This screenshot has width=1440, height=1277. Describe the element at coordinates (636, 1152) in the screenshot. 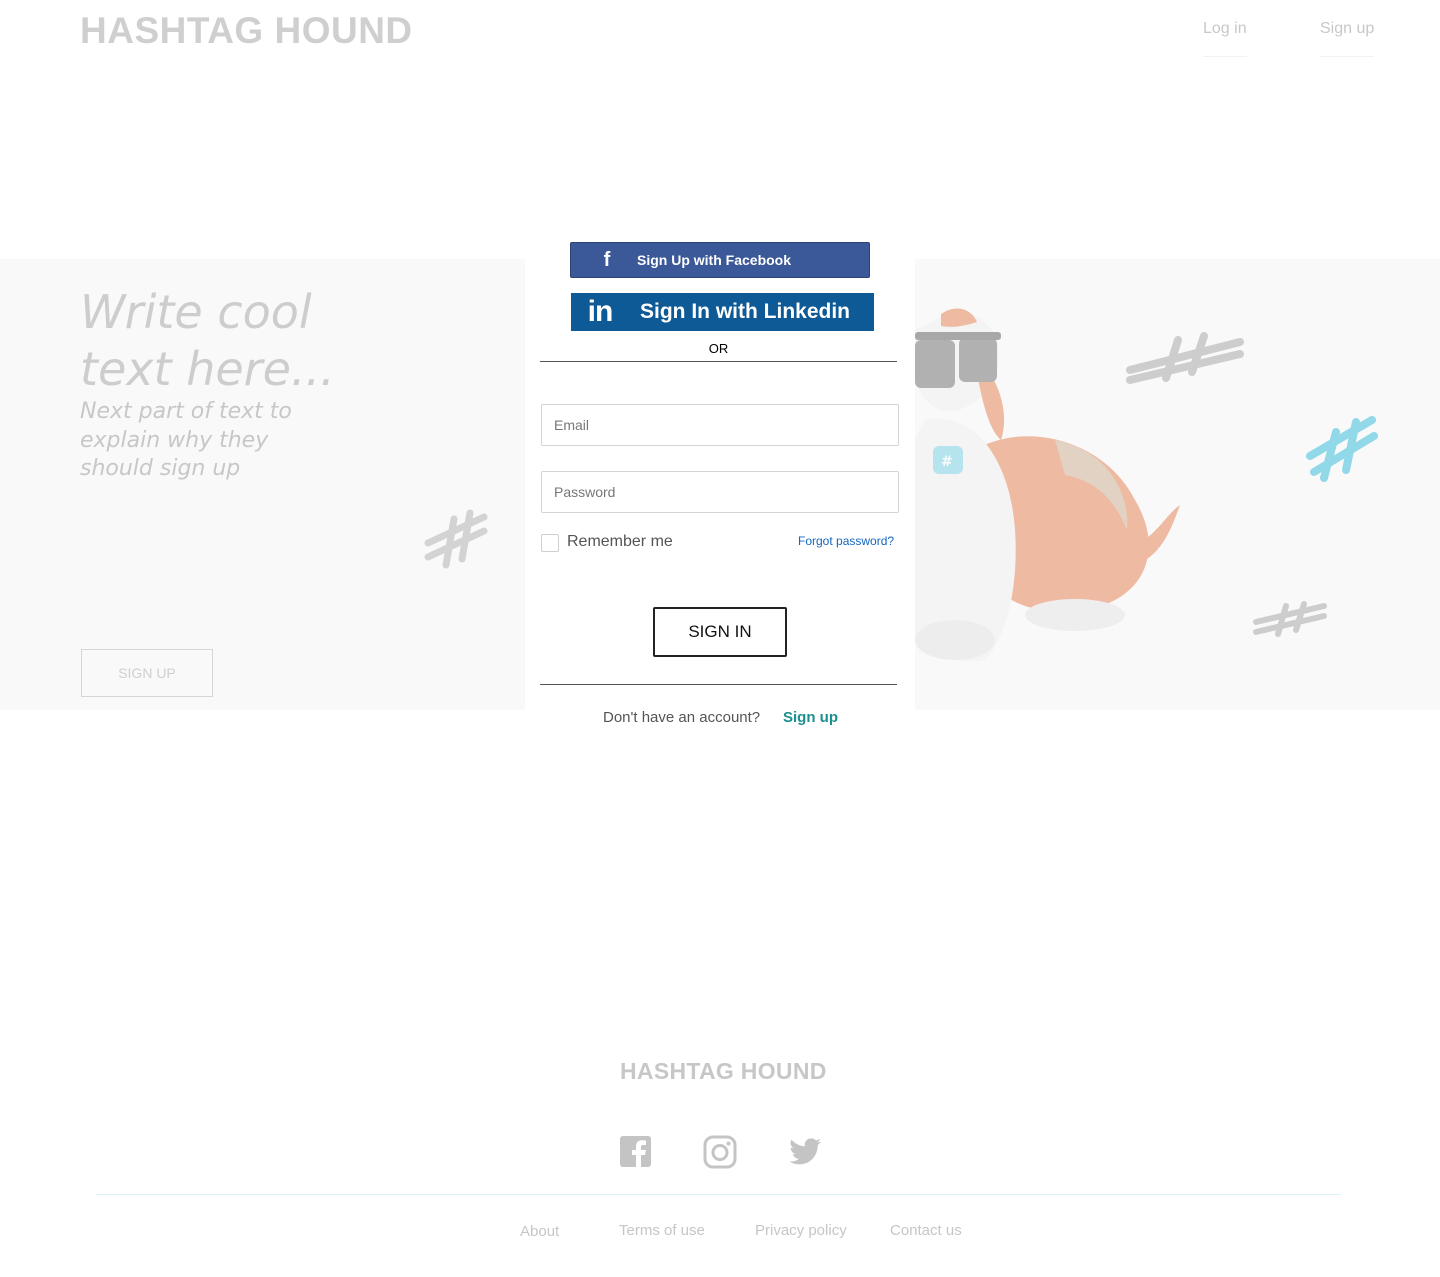

I see `facebook-icon` at that location.